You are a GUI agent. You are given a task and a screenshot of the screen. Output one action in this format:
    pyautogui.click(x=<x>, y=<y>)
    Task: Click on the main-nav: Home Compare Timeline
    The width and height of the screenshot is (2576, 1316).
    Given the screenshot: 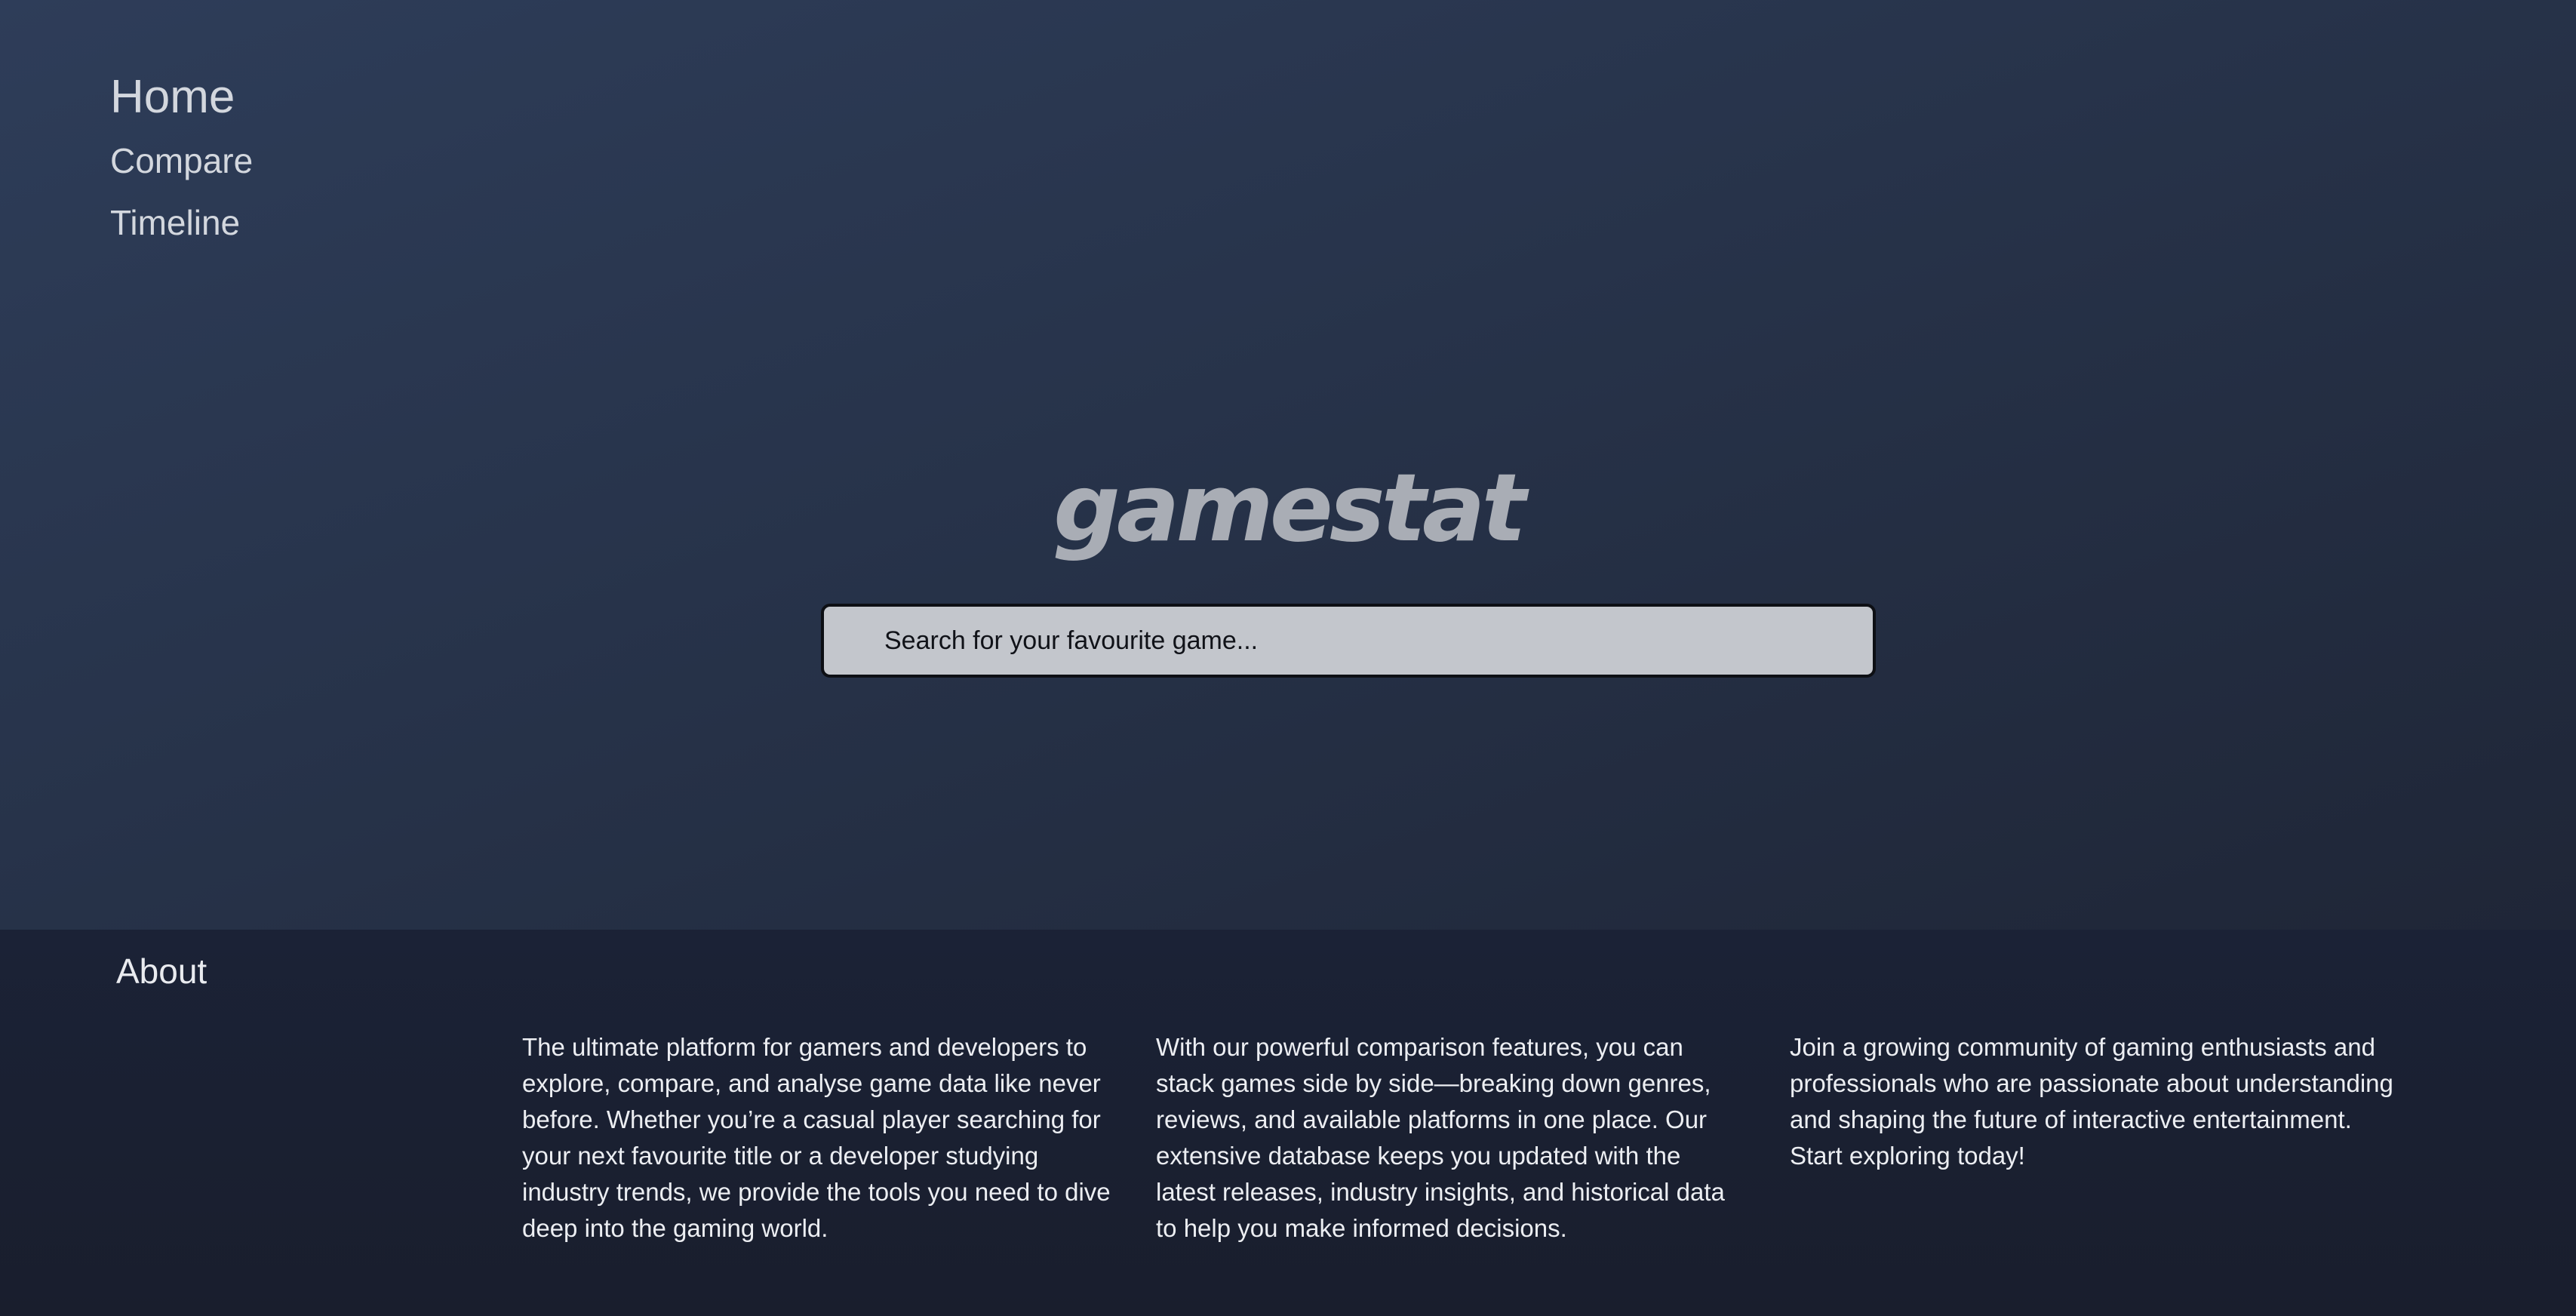 What is the action you would take?
    pyautogui.click(x=181, y=157)
    